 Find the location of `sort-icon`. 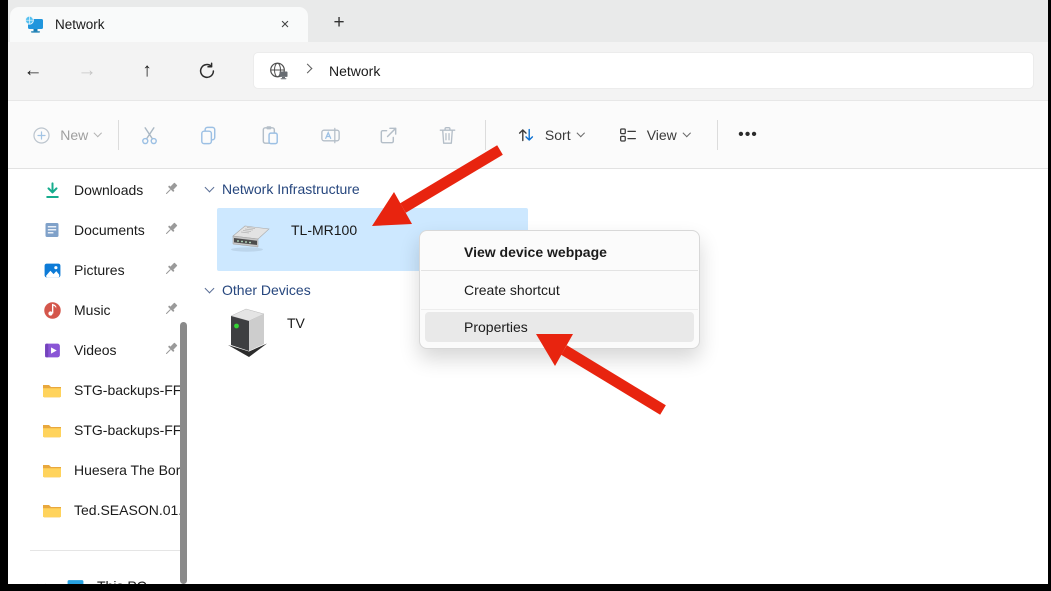

sort-icon is located at coordinates (526, 135).